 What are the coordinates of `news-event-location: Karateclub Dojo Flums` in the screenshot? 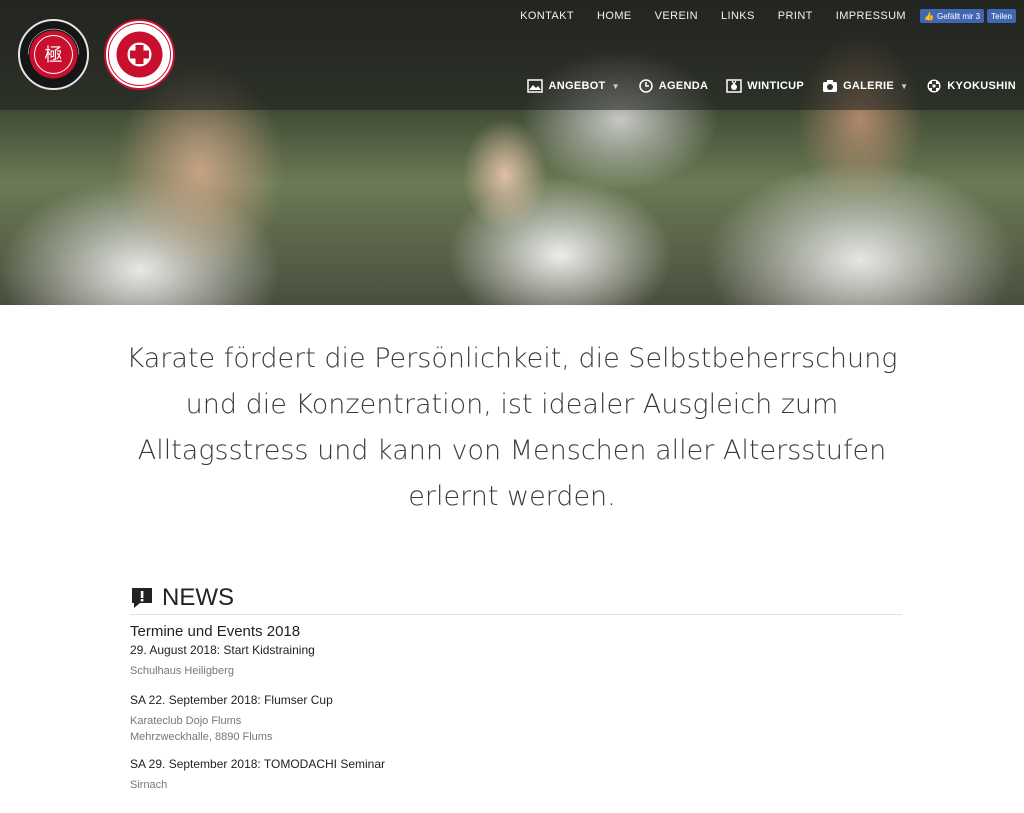 It's located at (186, 721).